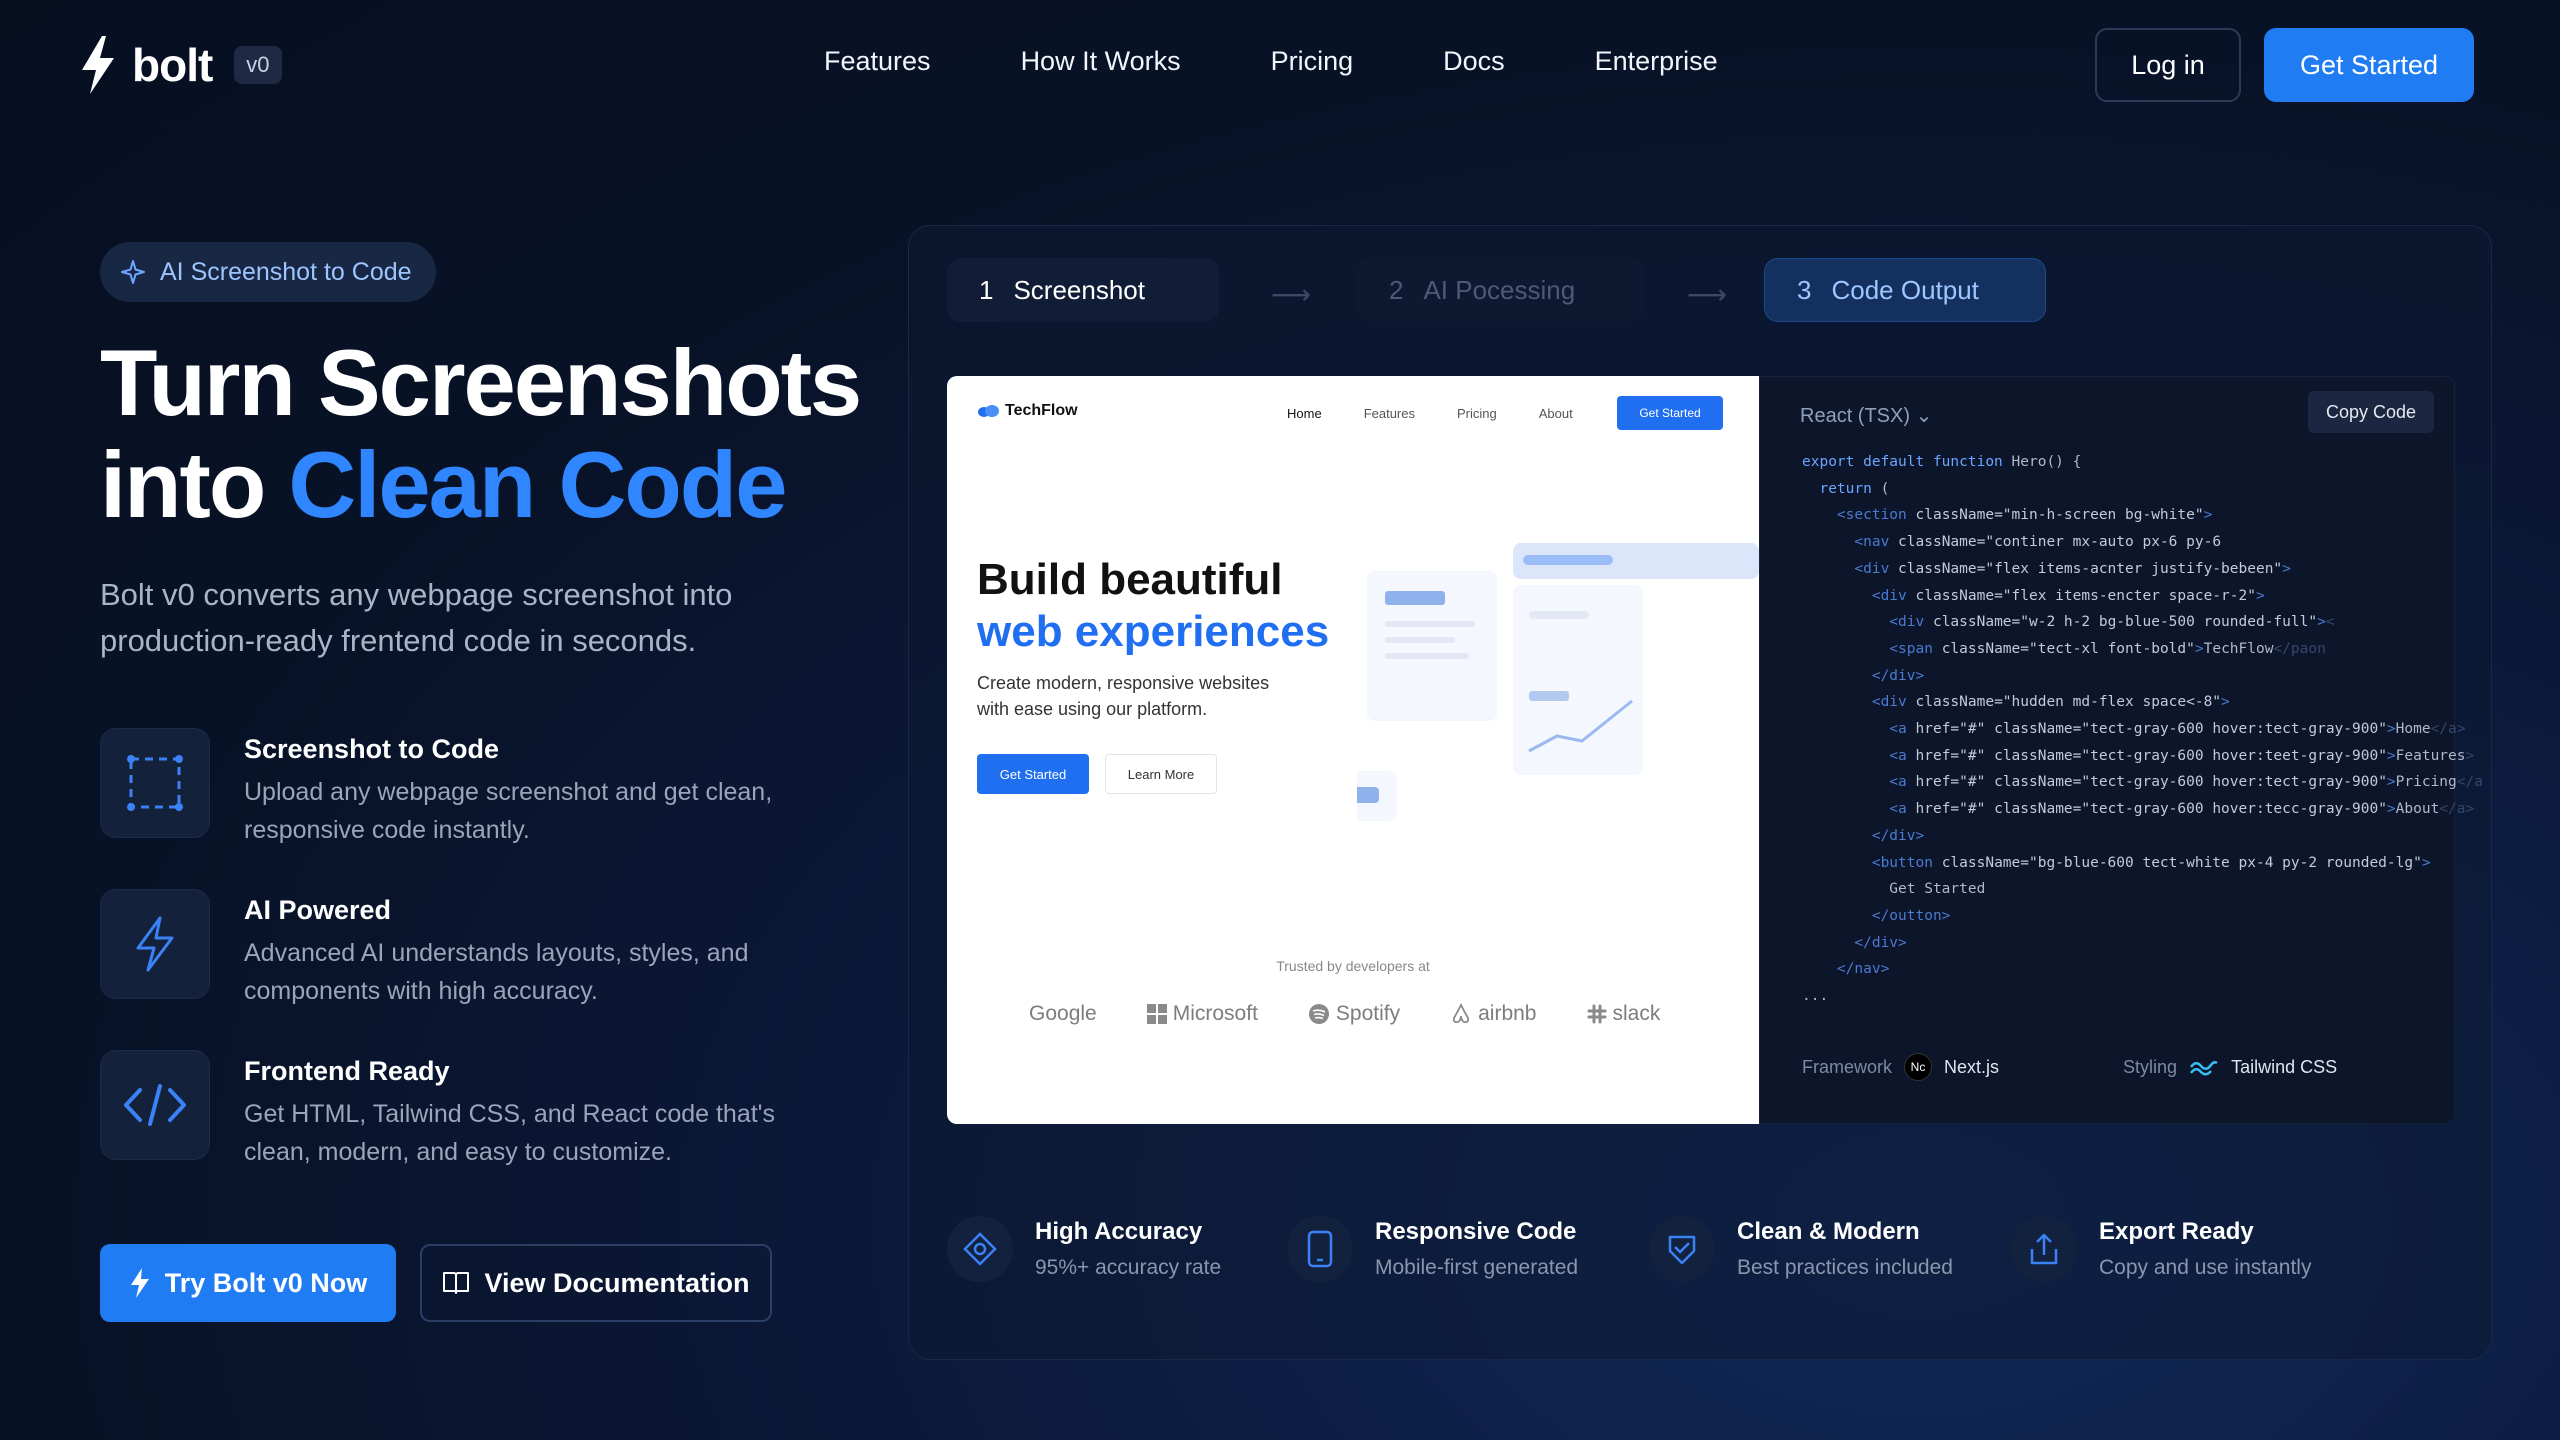  What do you see at coordinates (98, 65) in the screenshot?
I see `bolt-icon` at bounding box center [98, 65].